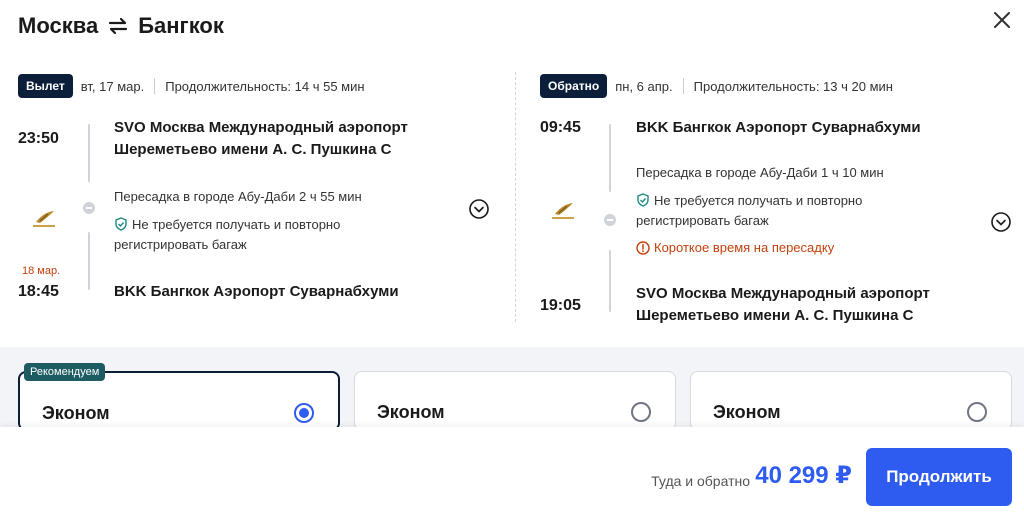 The height and width of the screenshot is (513, 1024). I want to click on close-icon, so click(1002, 20).